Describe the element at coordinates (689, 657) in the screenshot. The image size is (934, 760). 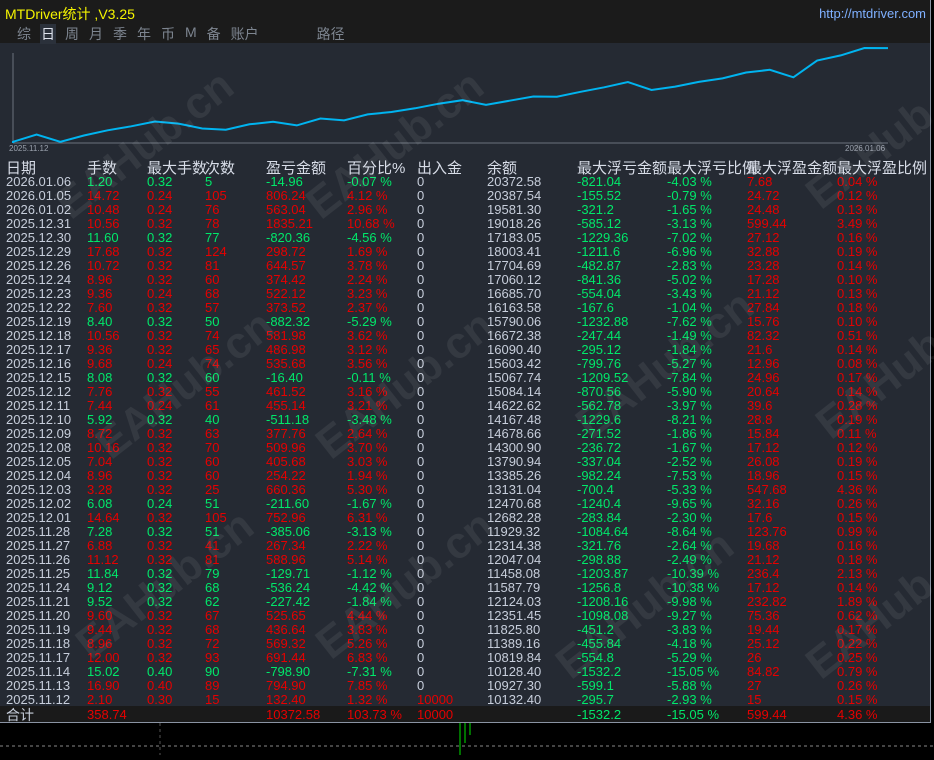
I see `cell-max-float-loss-pct: -5.29 %` at that location.